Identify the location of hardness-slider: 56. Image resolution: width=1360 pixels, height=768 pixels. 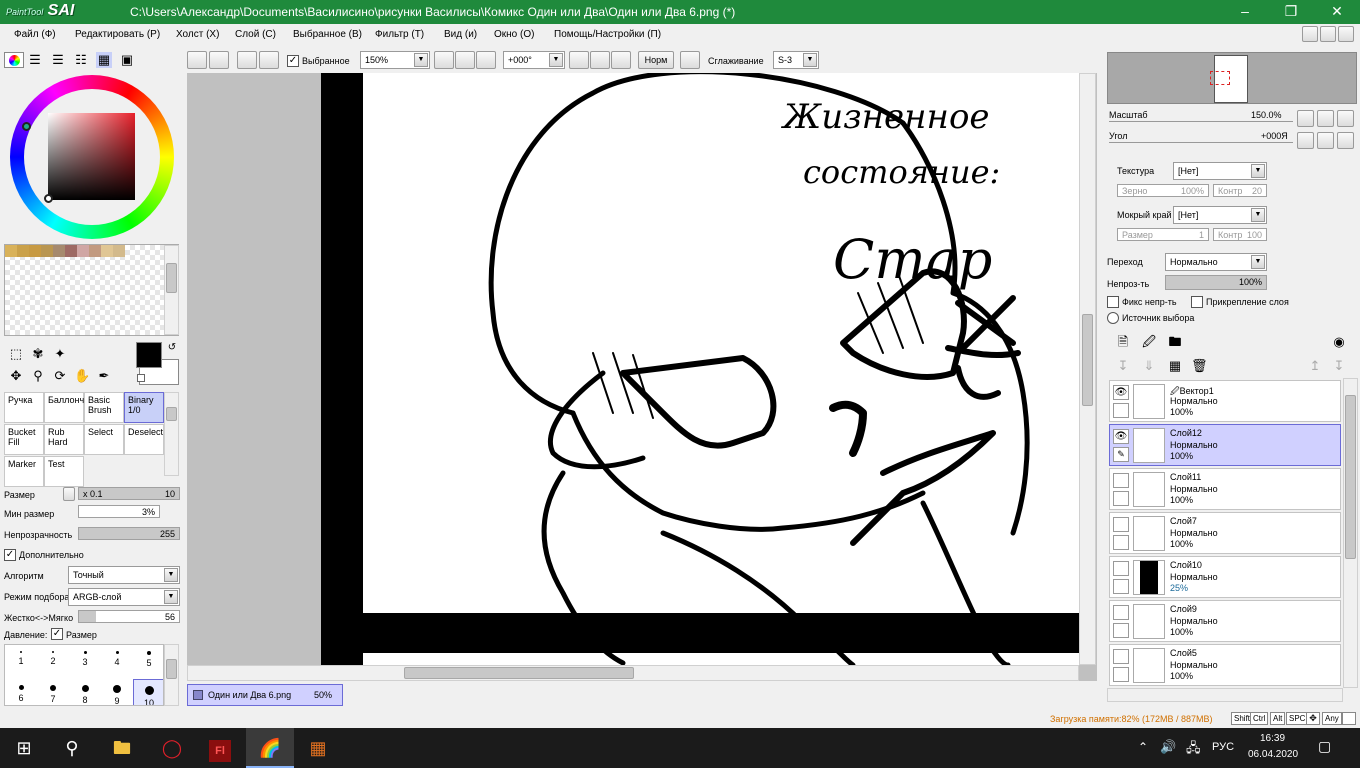
(129, 616).